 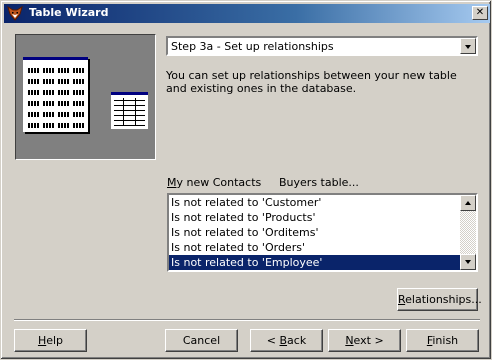 What do you see at coordinates (55, 94) in the screenshot?
I see `new-table-preview` at bounding box center [55, 94].